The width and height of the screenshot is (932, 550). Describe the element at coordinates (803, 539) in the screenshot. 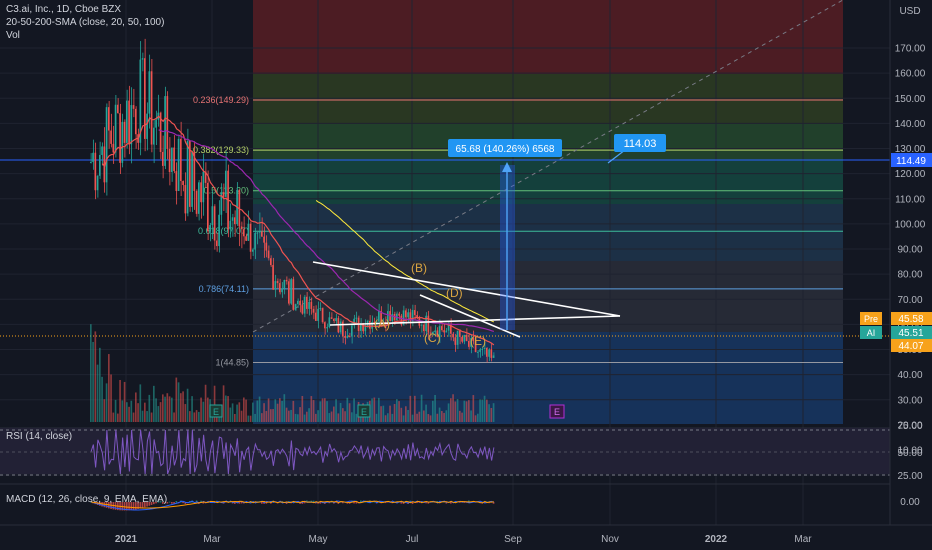

I see `time-tick: Mar` at that location.